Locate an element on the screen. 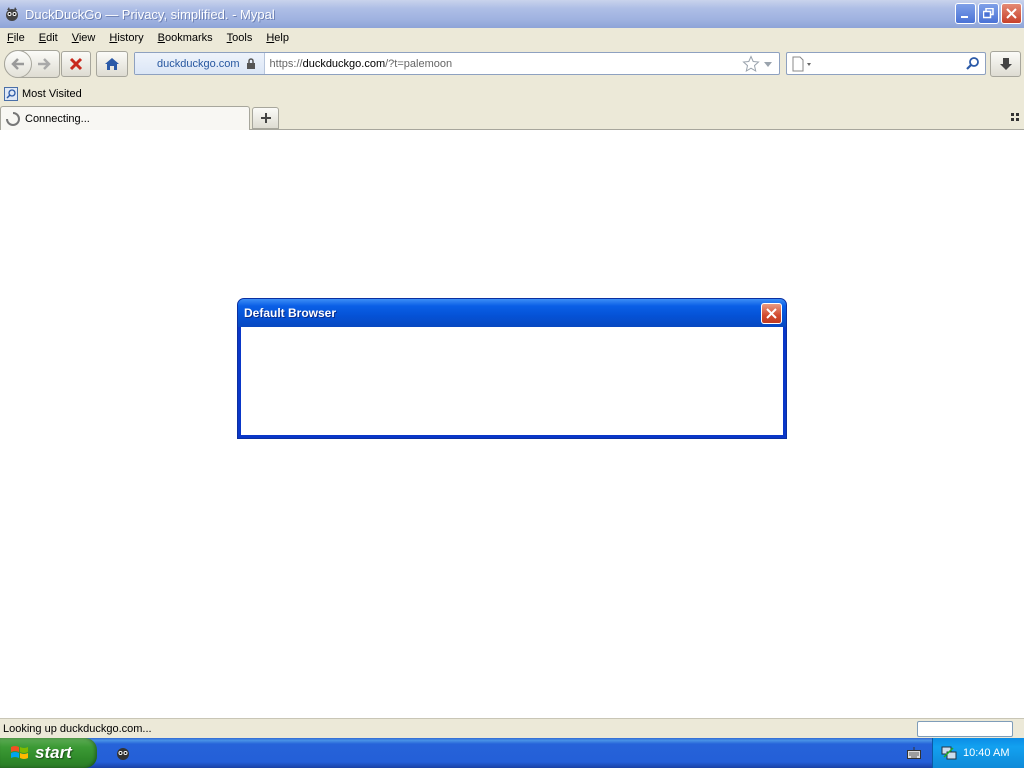 This screenshot has width=1024, height=768. search-input is located at coordinates (889, 63).